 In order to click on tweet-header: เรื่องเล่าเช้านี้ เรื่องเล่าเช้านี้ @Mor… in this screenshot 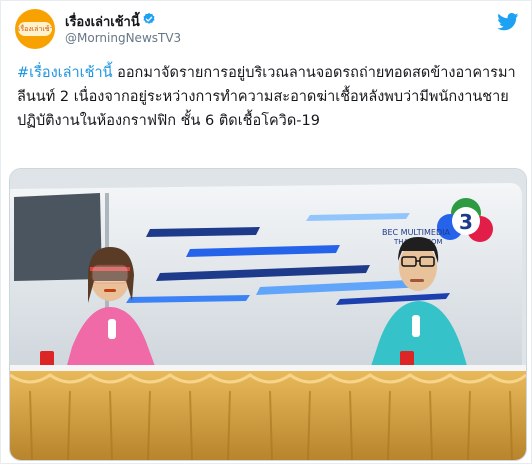, I will do `click(267, 29)`.